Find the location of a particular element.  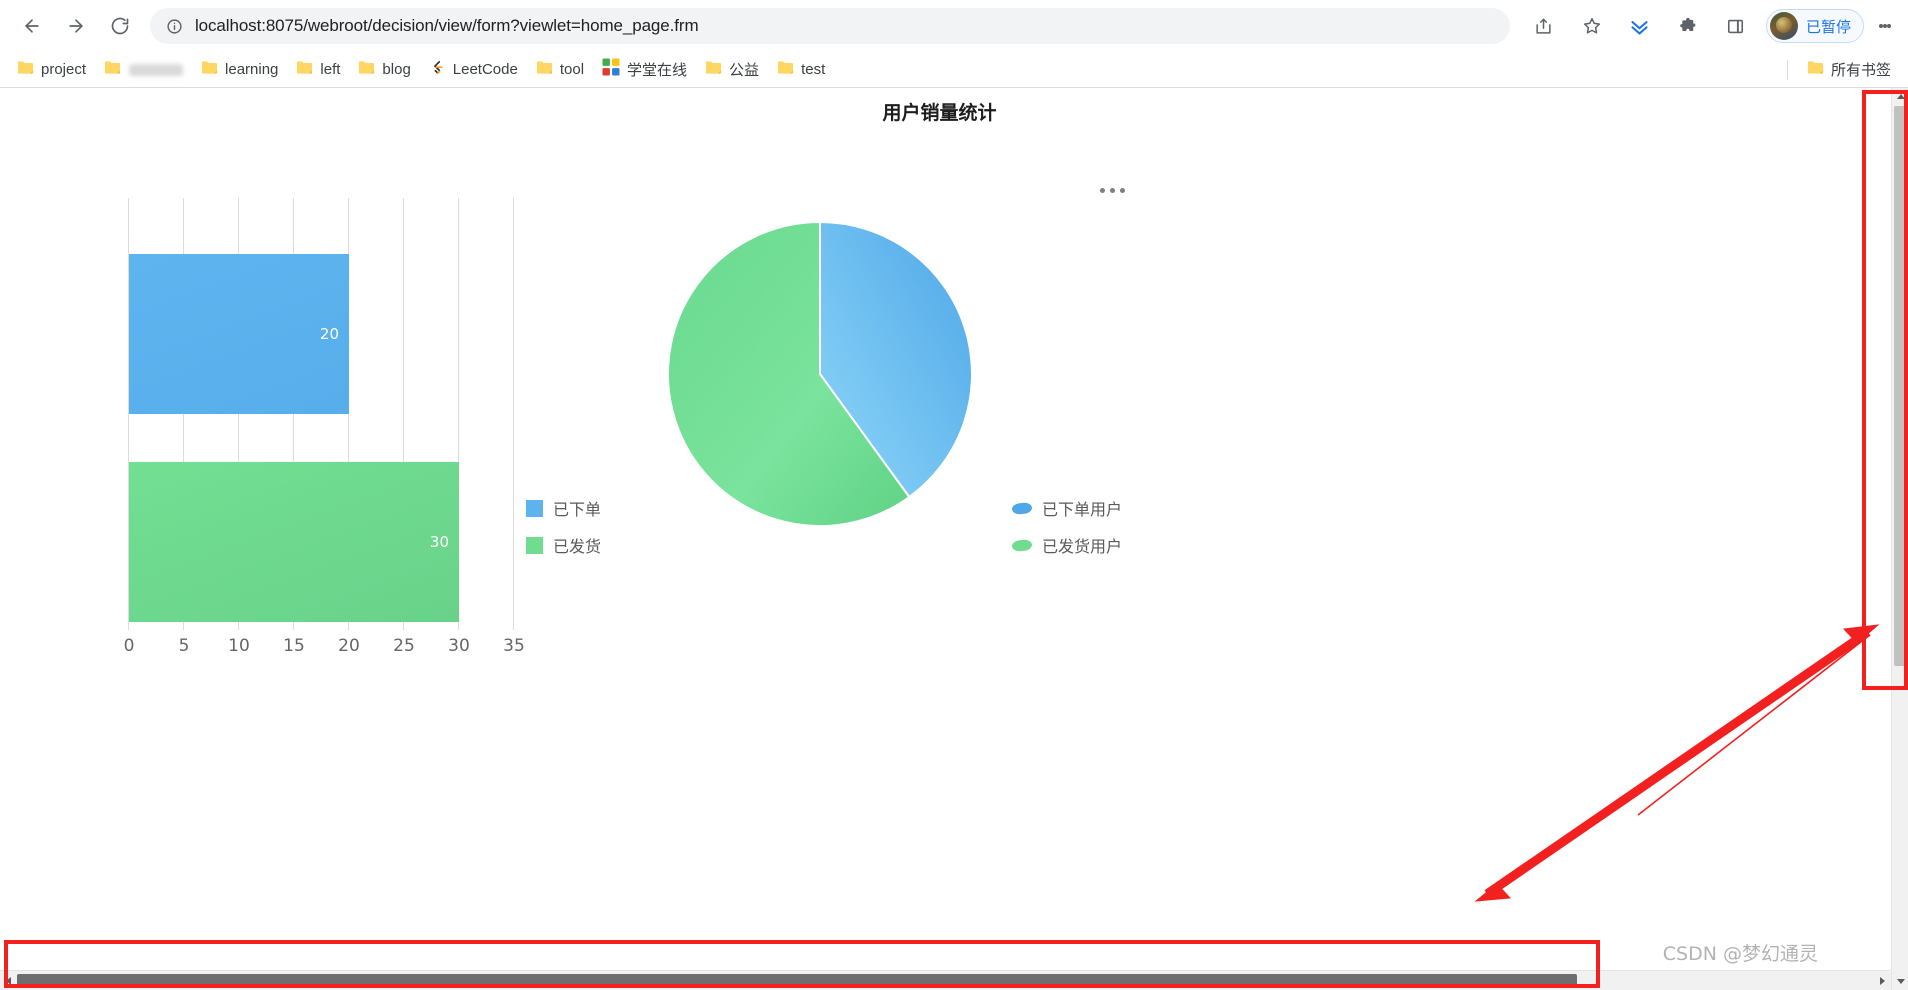

pie-widget-menu-icon is located at coordinates (1112, 190).